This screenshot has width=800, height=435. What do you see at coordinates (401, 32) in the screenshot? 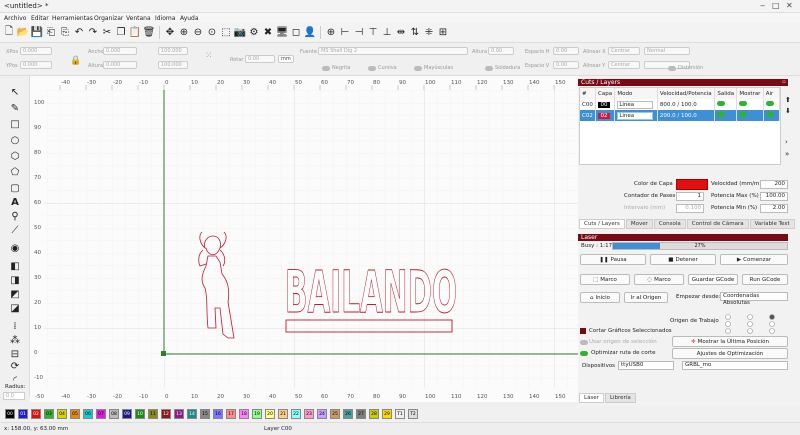
I see `distribute-h-icon: ⇹` at bounding box center [401, 32].